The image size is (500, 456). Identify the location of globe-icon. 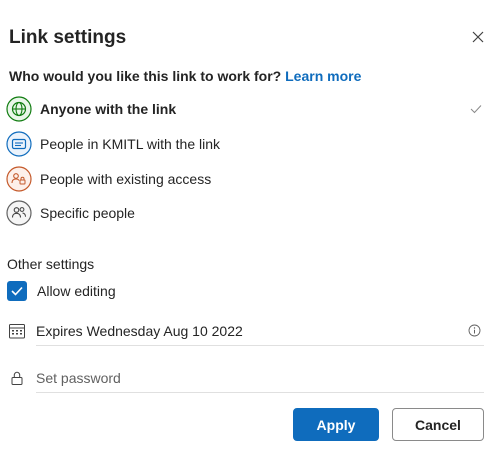
(19, 109).